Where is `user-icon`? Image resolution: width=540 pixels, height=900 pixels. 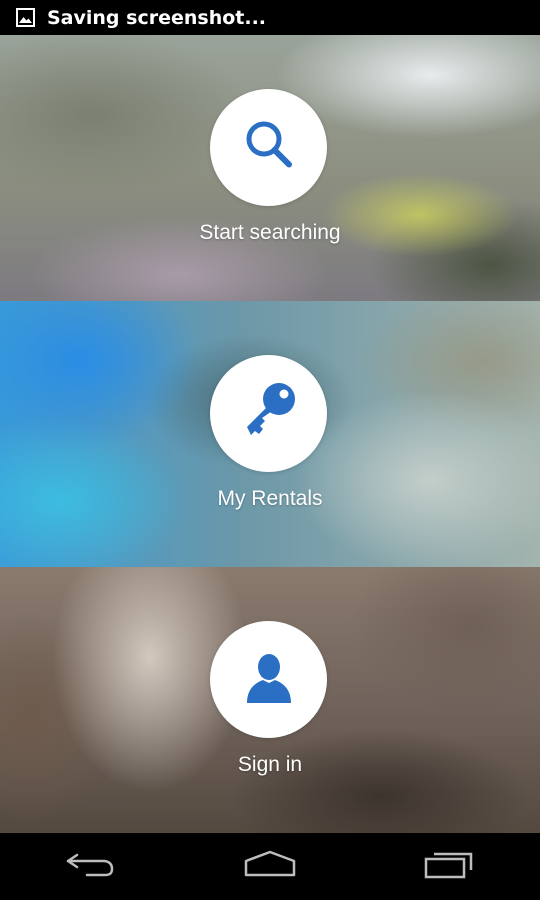 user-icon is located at coordinates (269, 679).